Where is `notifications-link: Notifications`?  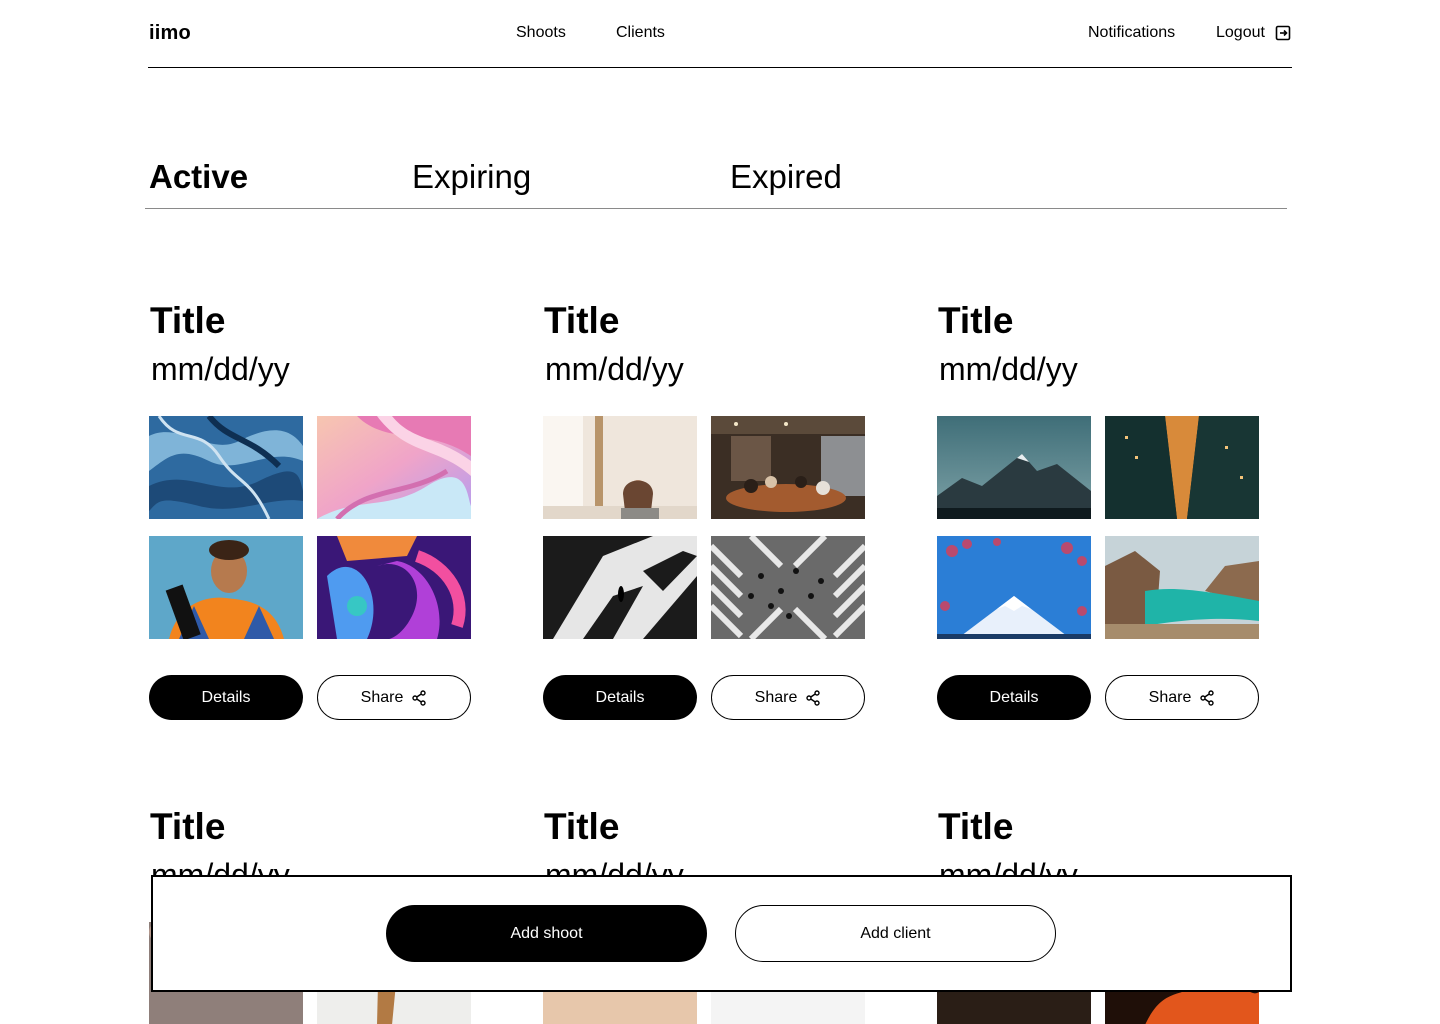 notifications-link: Notifications is located at coordinates (1131, 33).